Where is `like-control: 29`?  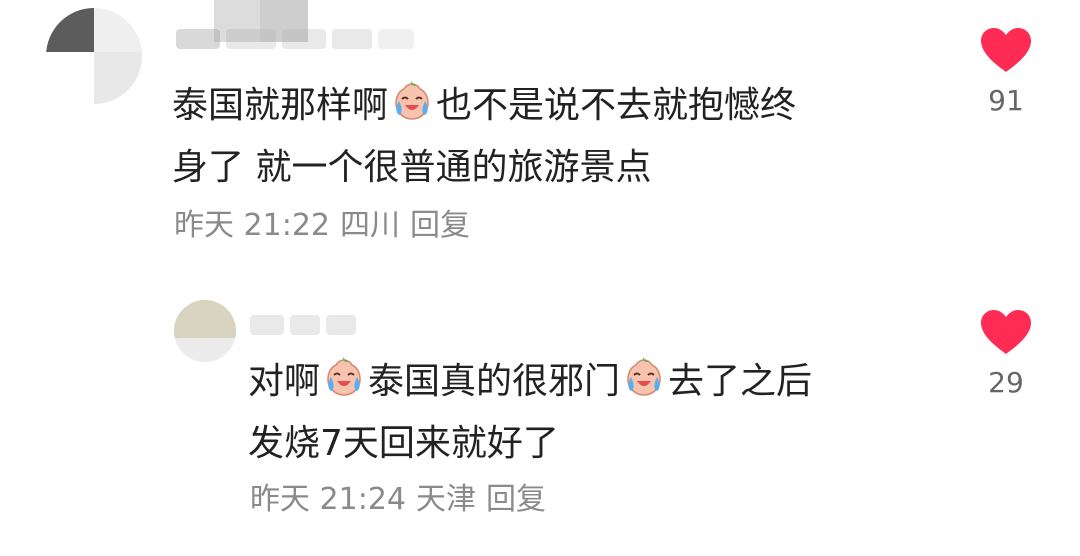
like-control: 29 is located at coordinates (1006, 353).